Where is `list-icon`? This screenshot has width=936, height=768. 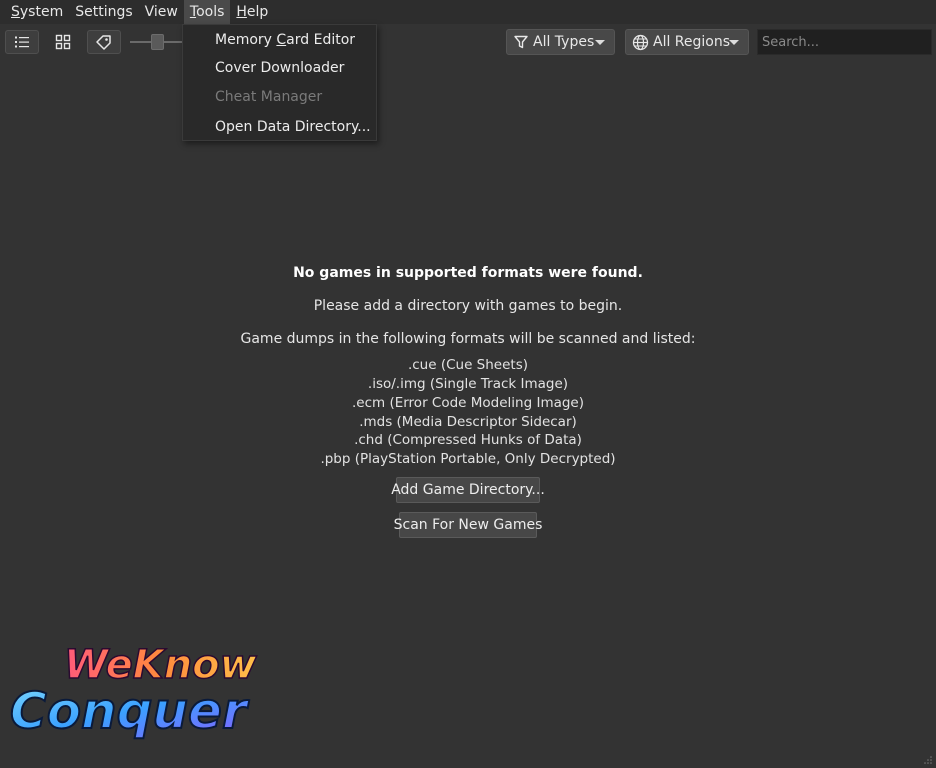 list-icon is located at coordinates (22, 42).